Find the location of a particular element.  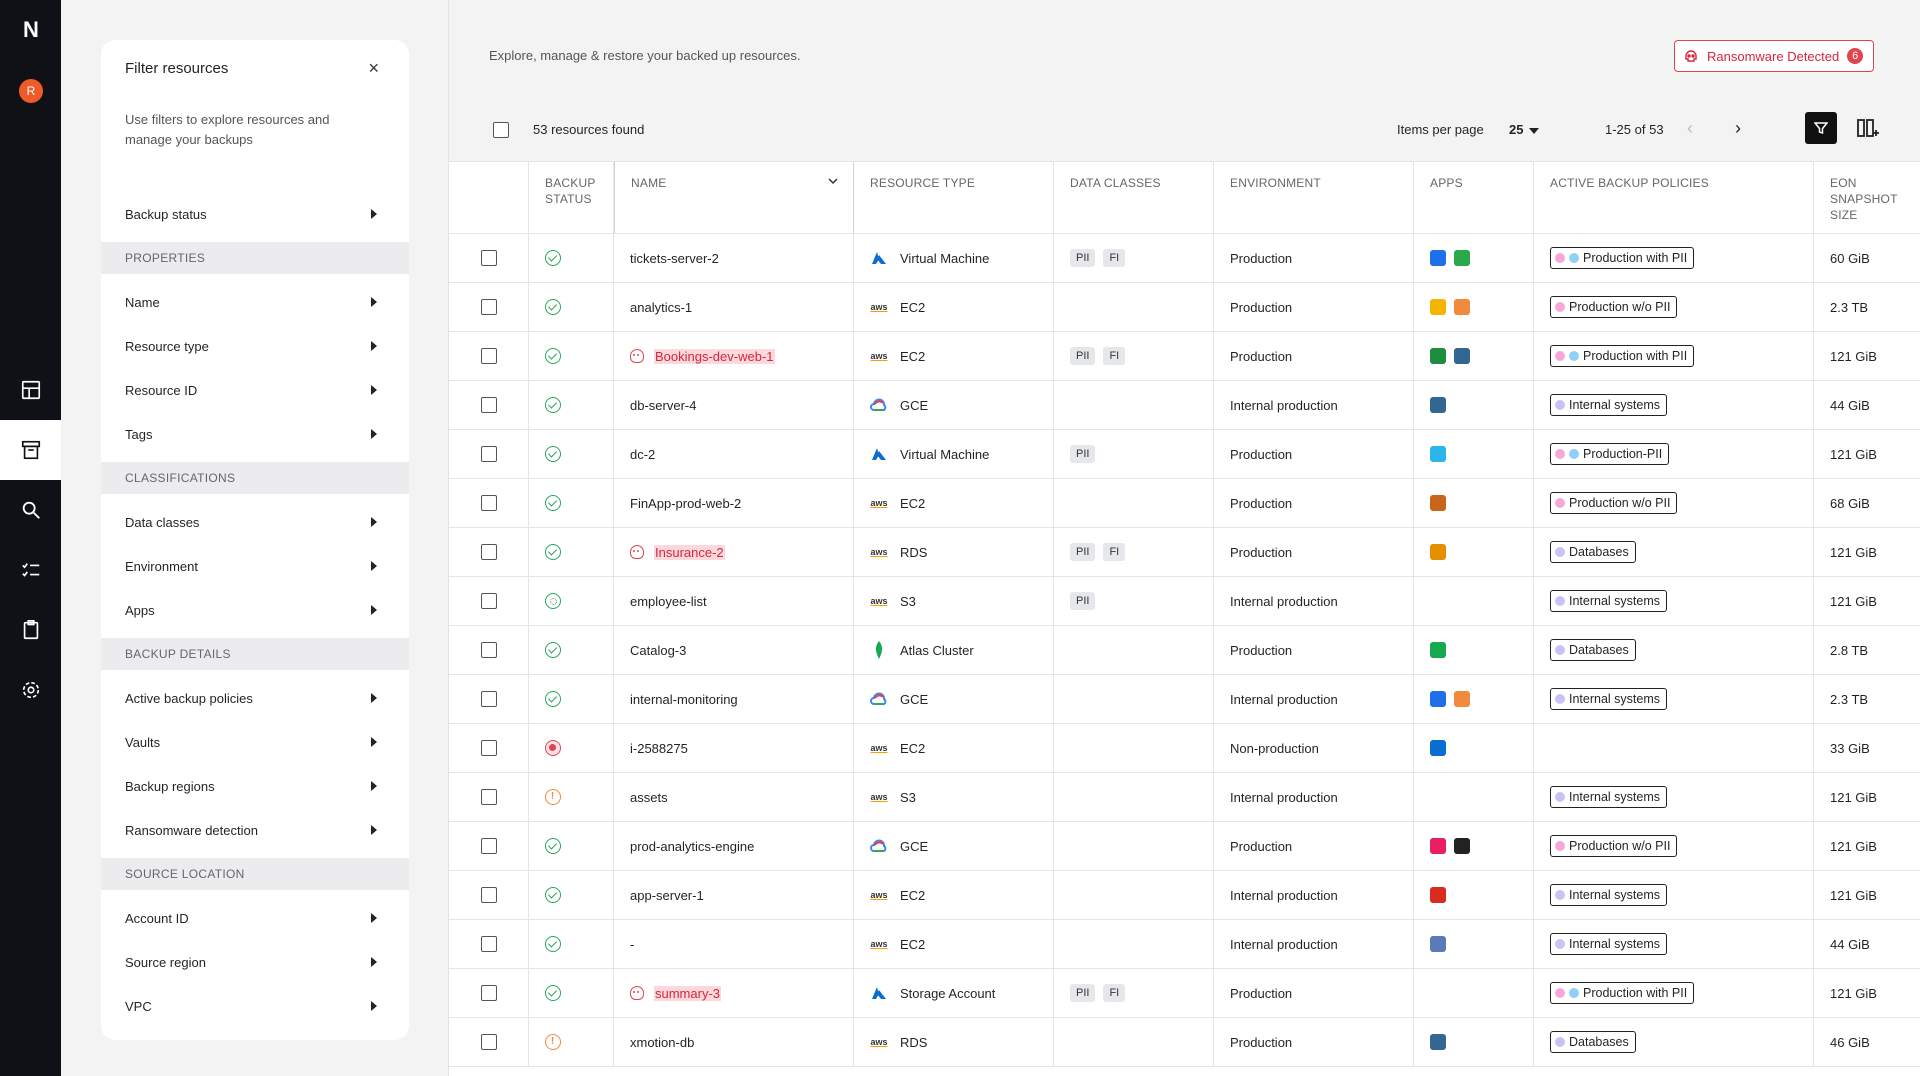

next-page-button: › is located at coordinates (1738, 128).